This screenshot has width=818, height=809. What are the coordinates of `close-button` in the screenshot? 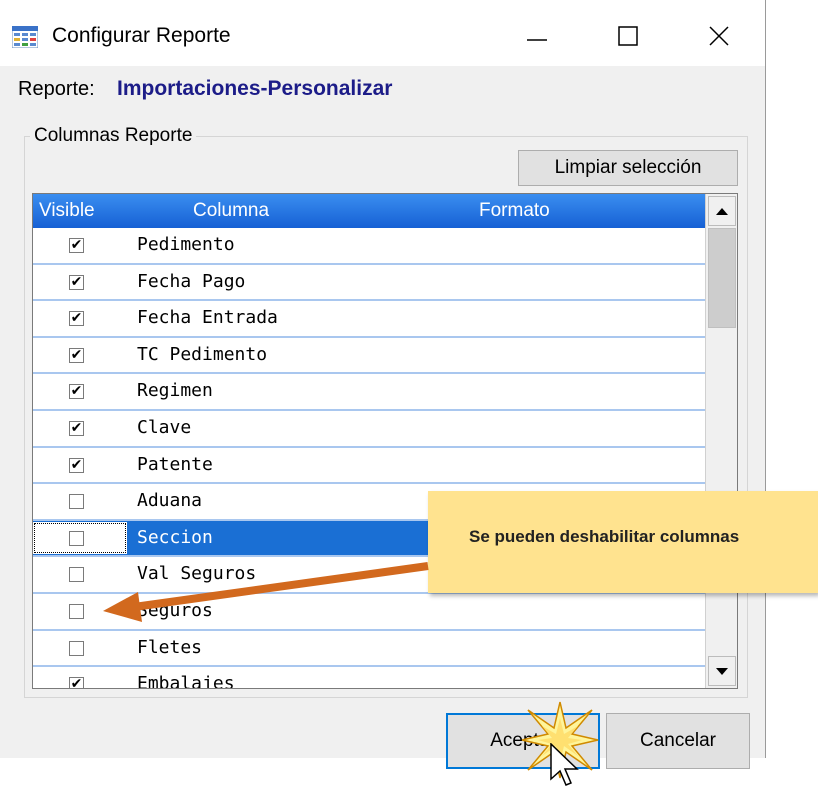 It's located at (719, 36).